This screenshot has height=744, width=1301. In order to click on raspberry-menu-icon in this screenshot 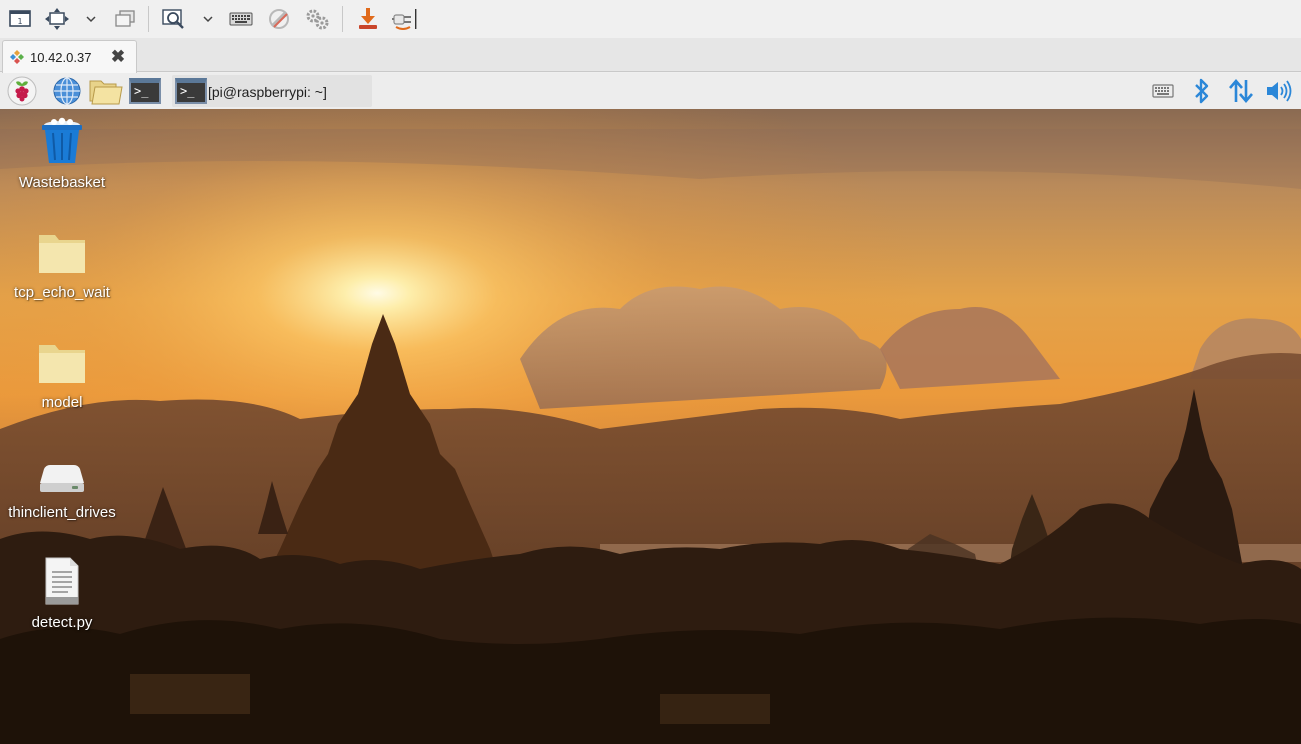, I will do `click(22, 91)`.